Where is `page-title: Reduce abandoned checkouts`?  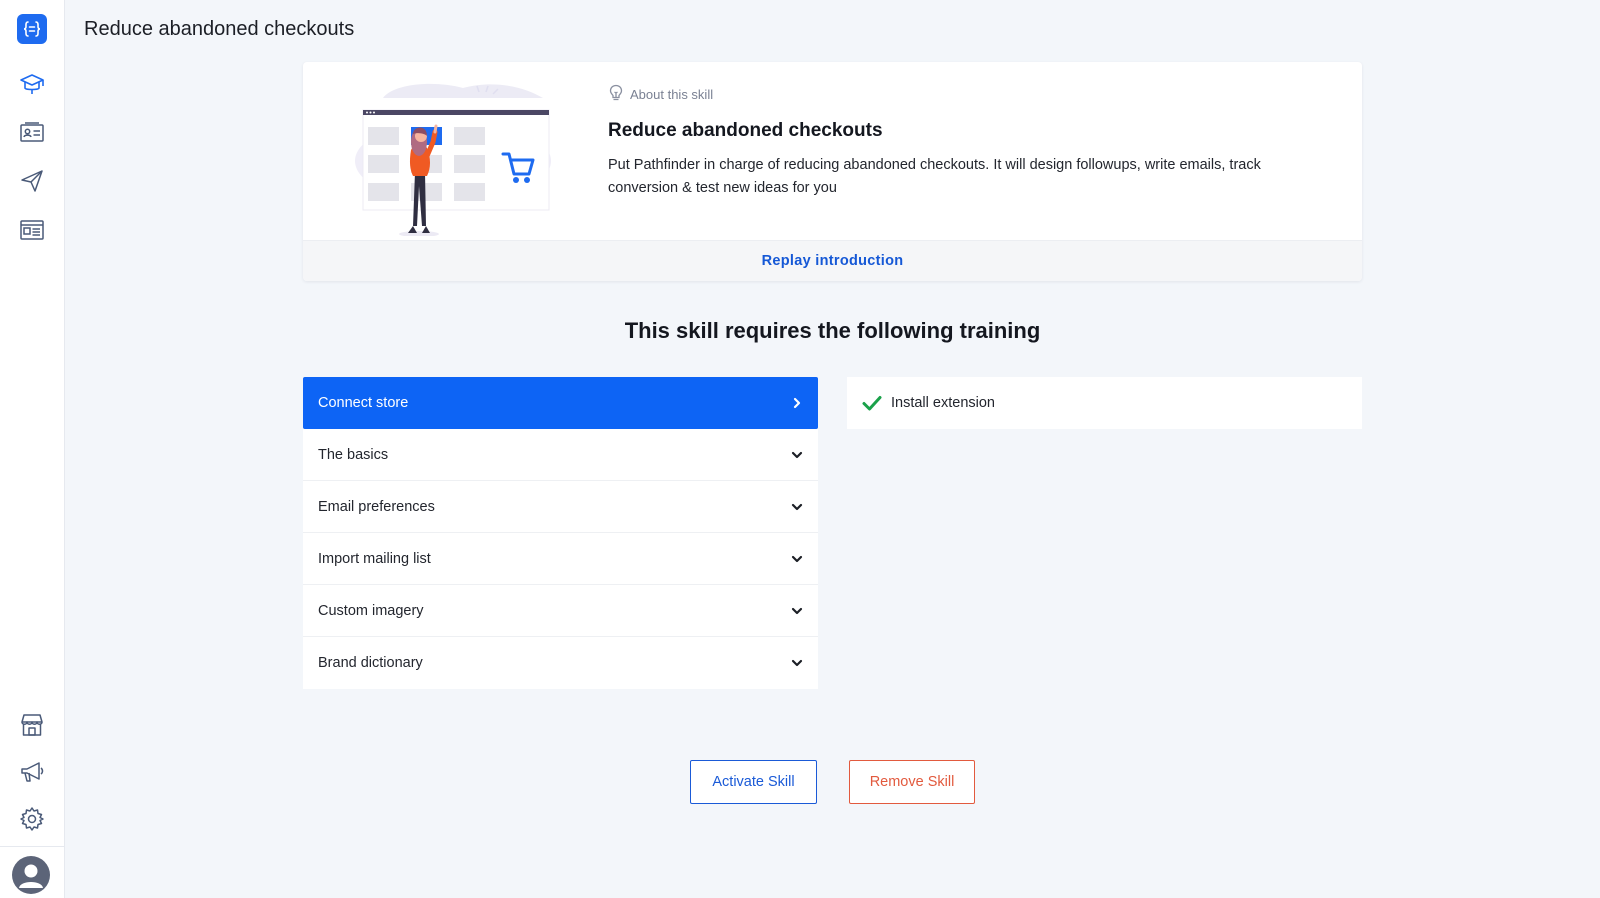 page-title: Reduce abandoned checkouts is located at coordinates (219, 29).